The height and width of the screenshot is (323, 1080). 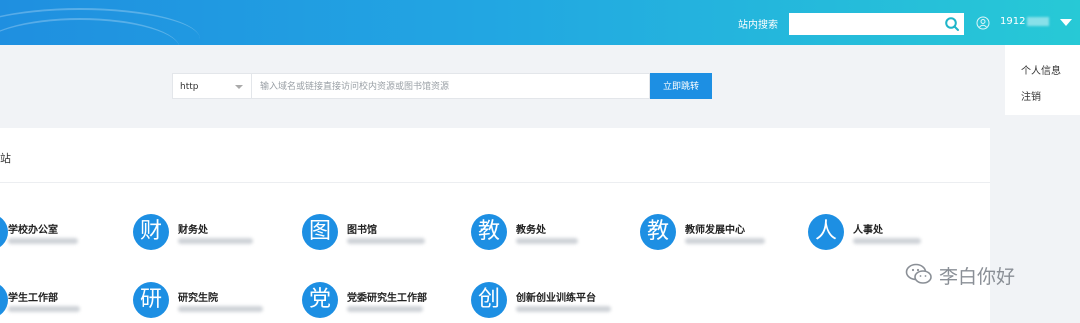 What do you see at coordinates (952, 24) in the screenshot?
I see `search-icon` at bounding box center [952, 24].